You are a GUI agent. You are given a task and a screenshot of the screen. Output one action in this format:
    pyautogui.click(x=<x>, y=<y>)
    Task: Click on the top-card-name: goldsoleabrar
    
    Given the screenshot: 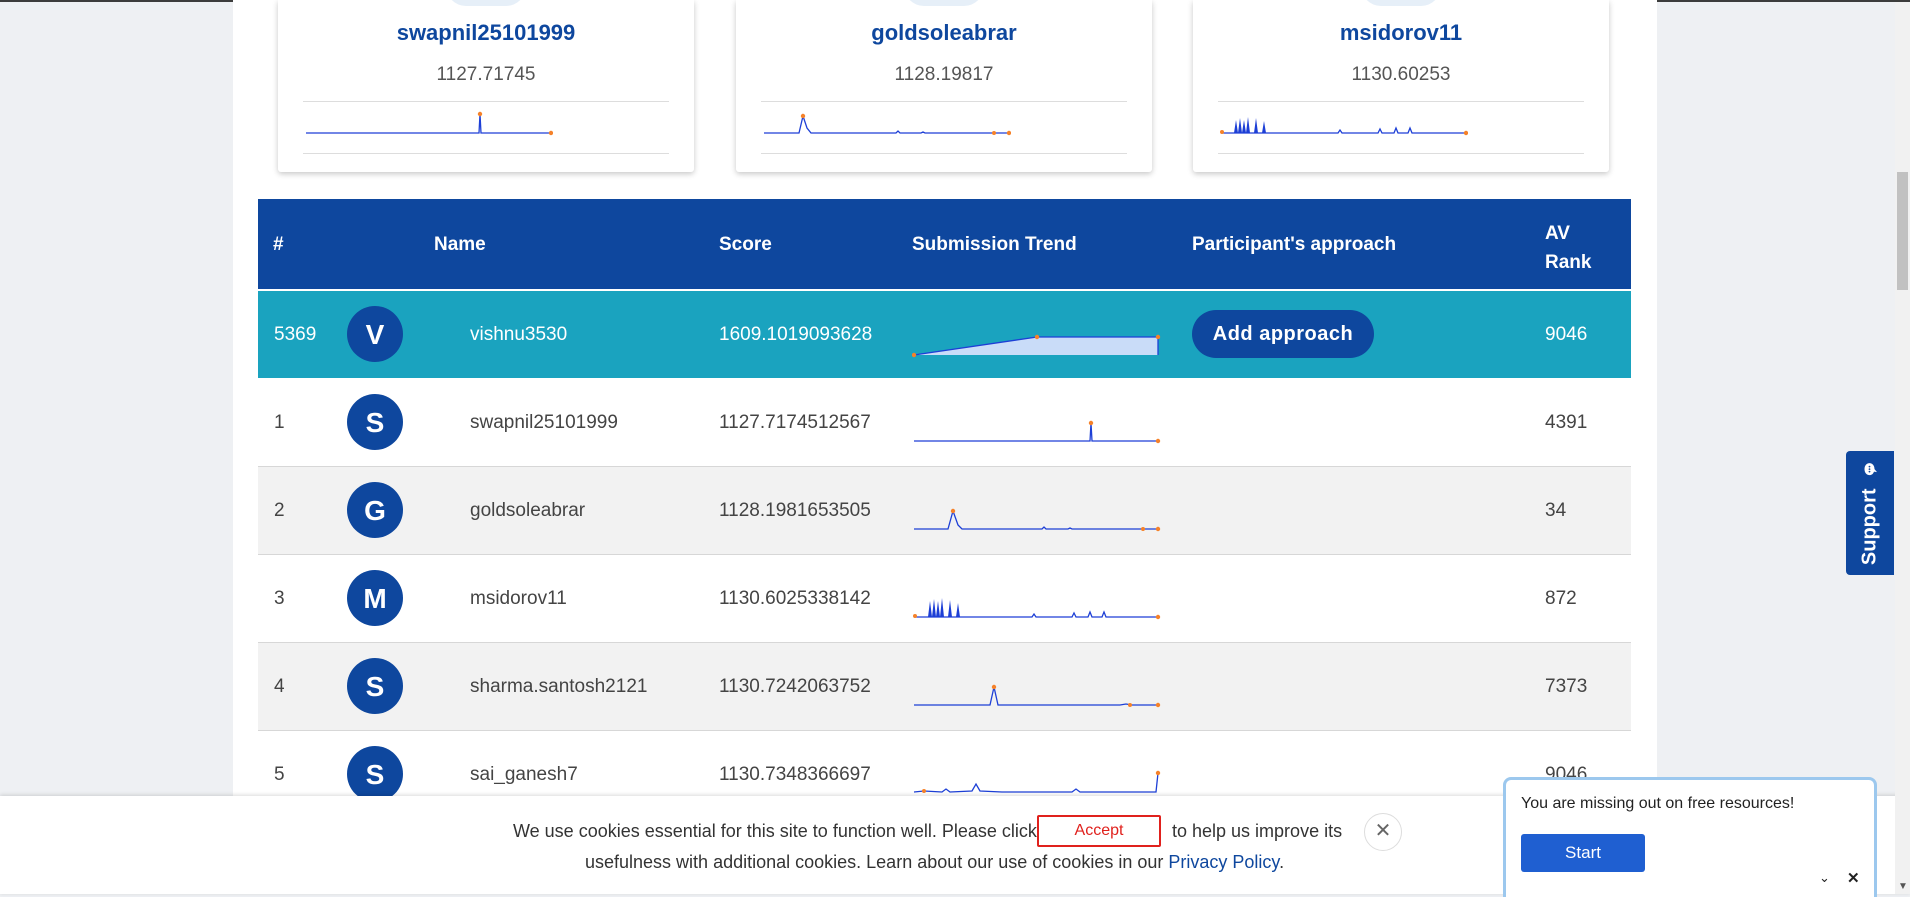 What is the action you would take?
    pyautogui.click(x=944, y=33)
    